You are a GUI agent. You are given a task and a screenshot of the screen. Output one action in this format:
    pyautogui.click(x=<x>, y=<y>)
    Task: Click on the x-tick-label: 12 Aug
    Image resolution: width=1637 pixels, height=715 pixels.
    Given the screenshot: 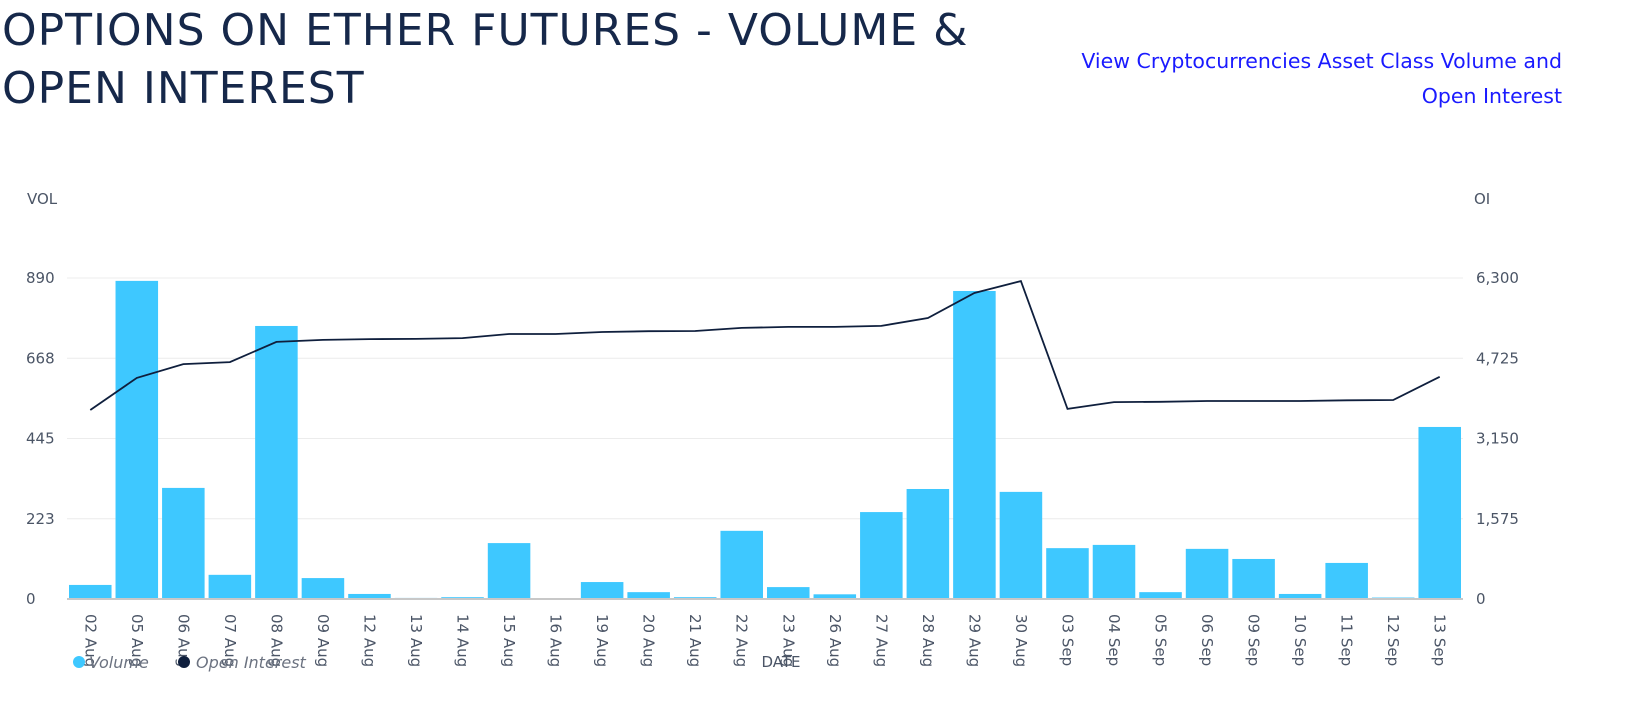 What is the action you would take?
    pyautogui.click(x=369, y=640)
    